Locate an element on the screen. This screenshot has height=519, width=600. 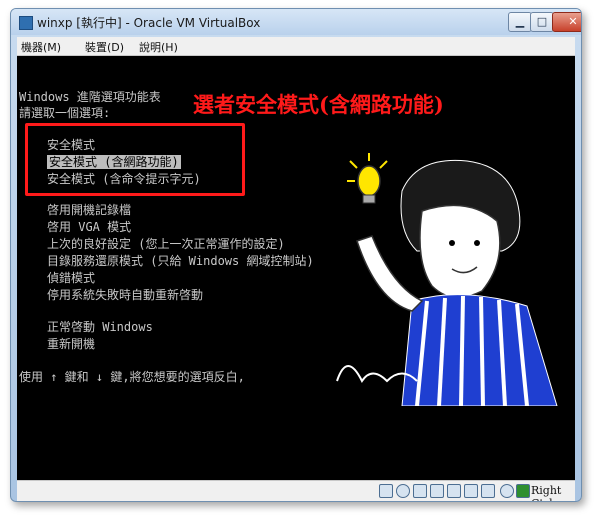
display-icon is located at coordinates (471, 491).